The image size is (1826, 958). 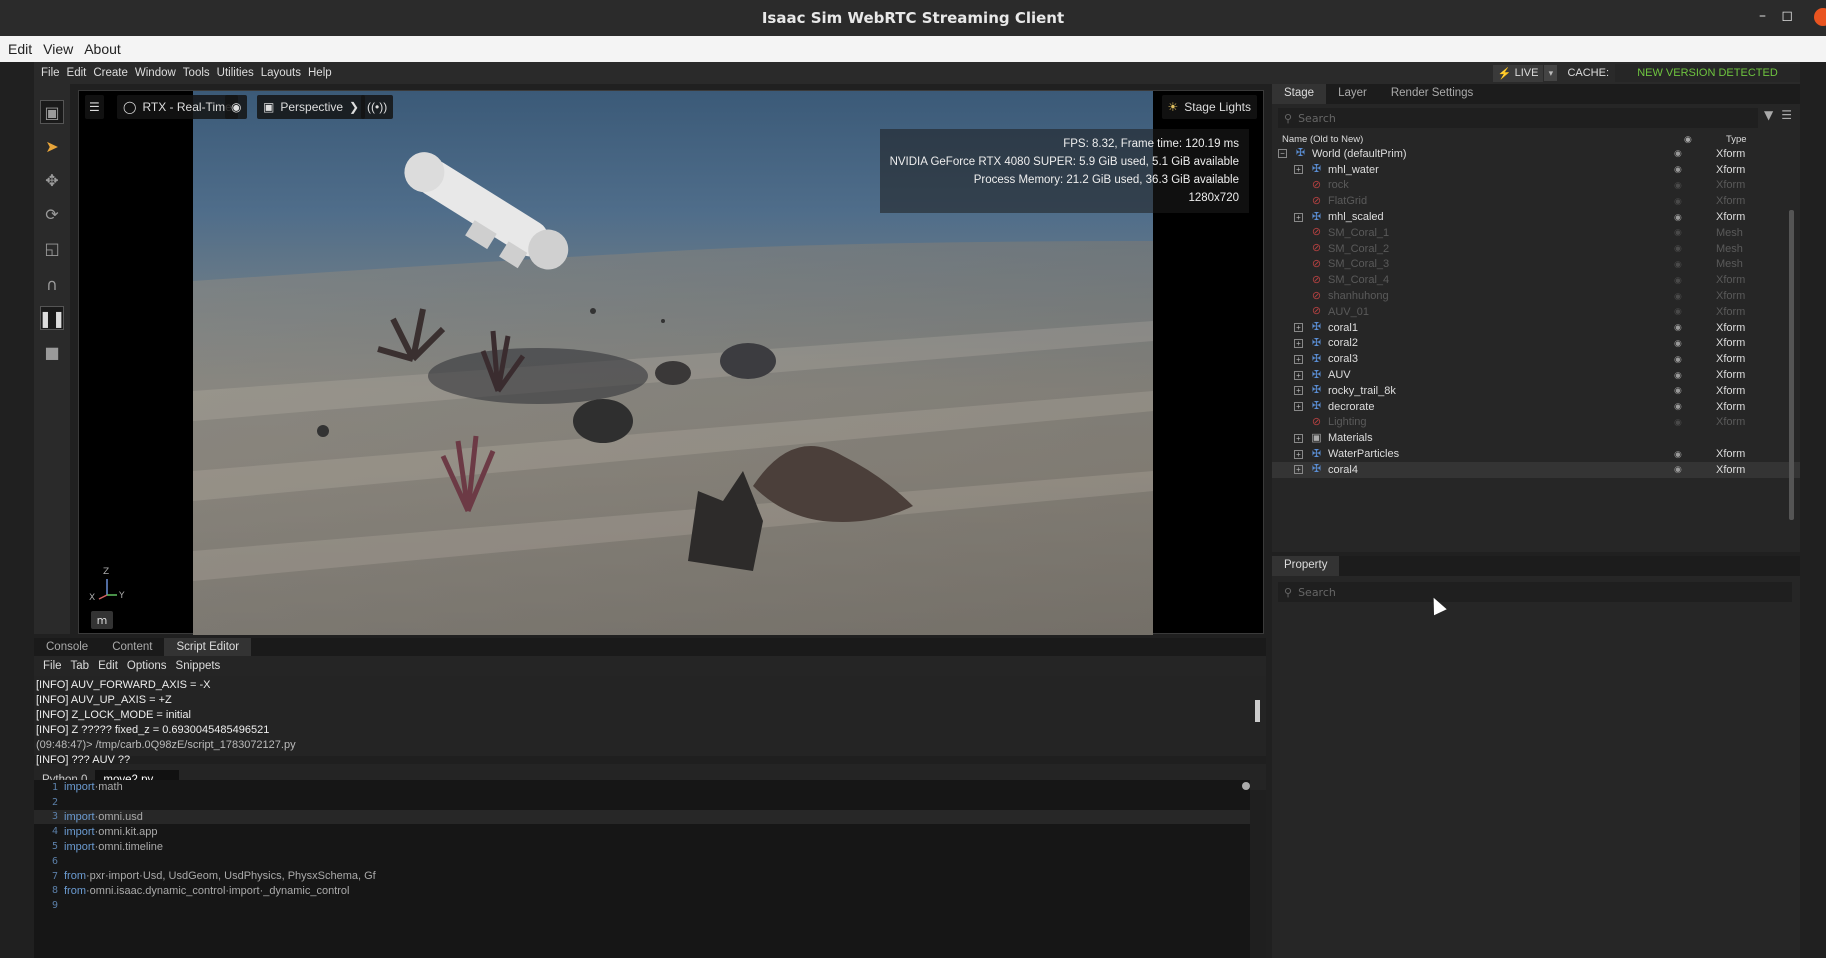 I want to click on code-line: 2, so click(x=642, y=802).